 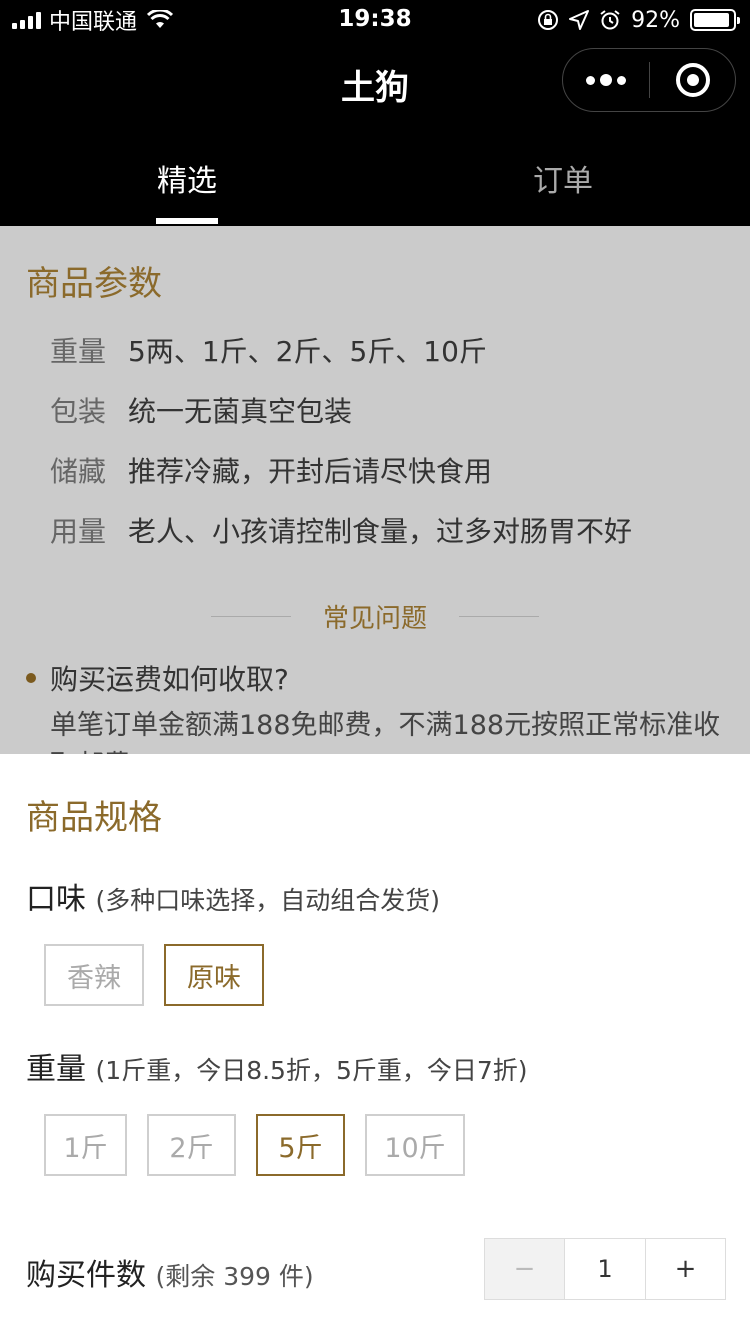 What do you see at coordinates (375, 178) in the screenshot?
I see `tab-bar: 精选 订单` at bounding box center [375, 178].